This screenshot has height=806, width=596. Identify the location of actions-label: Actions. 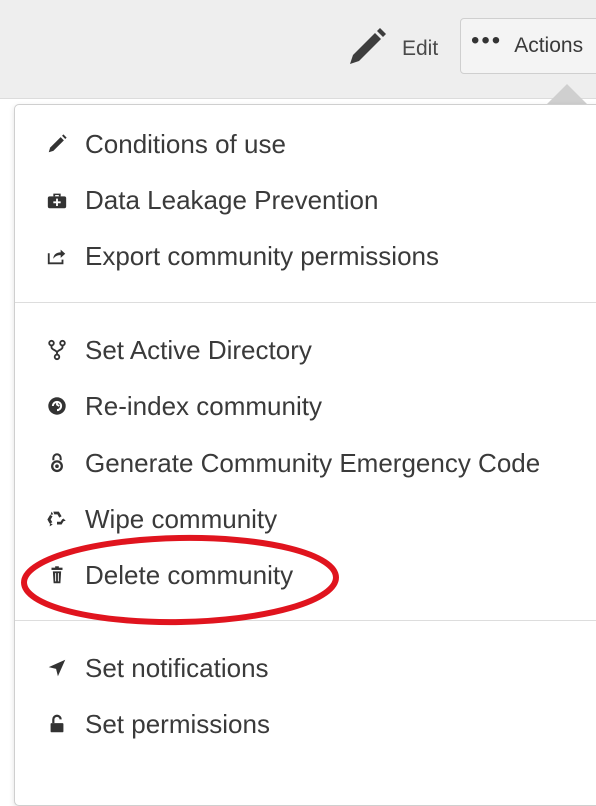
(549, 45).